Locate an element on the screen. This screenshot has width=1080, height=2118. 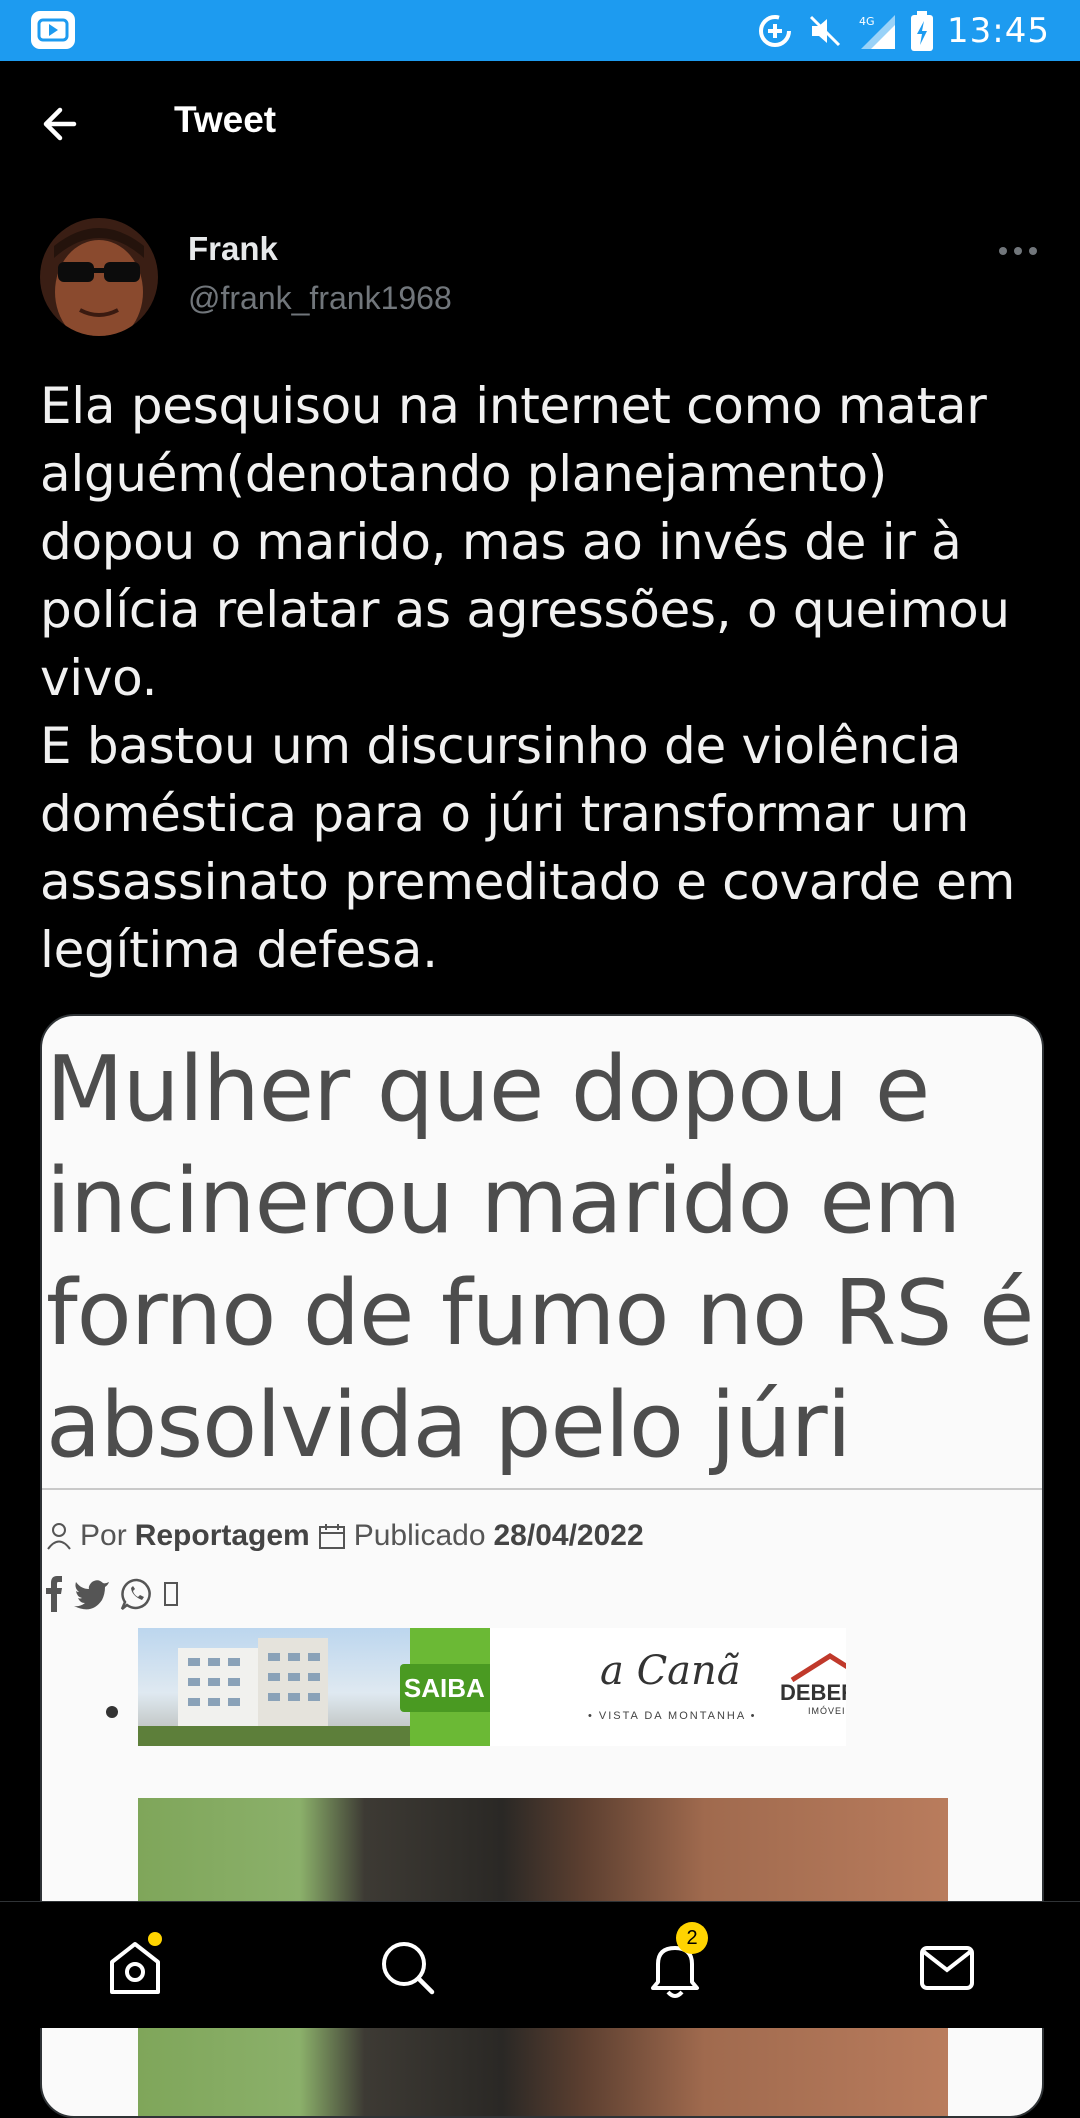
network-type-label: 4G is located at coordinates (867, 21).